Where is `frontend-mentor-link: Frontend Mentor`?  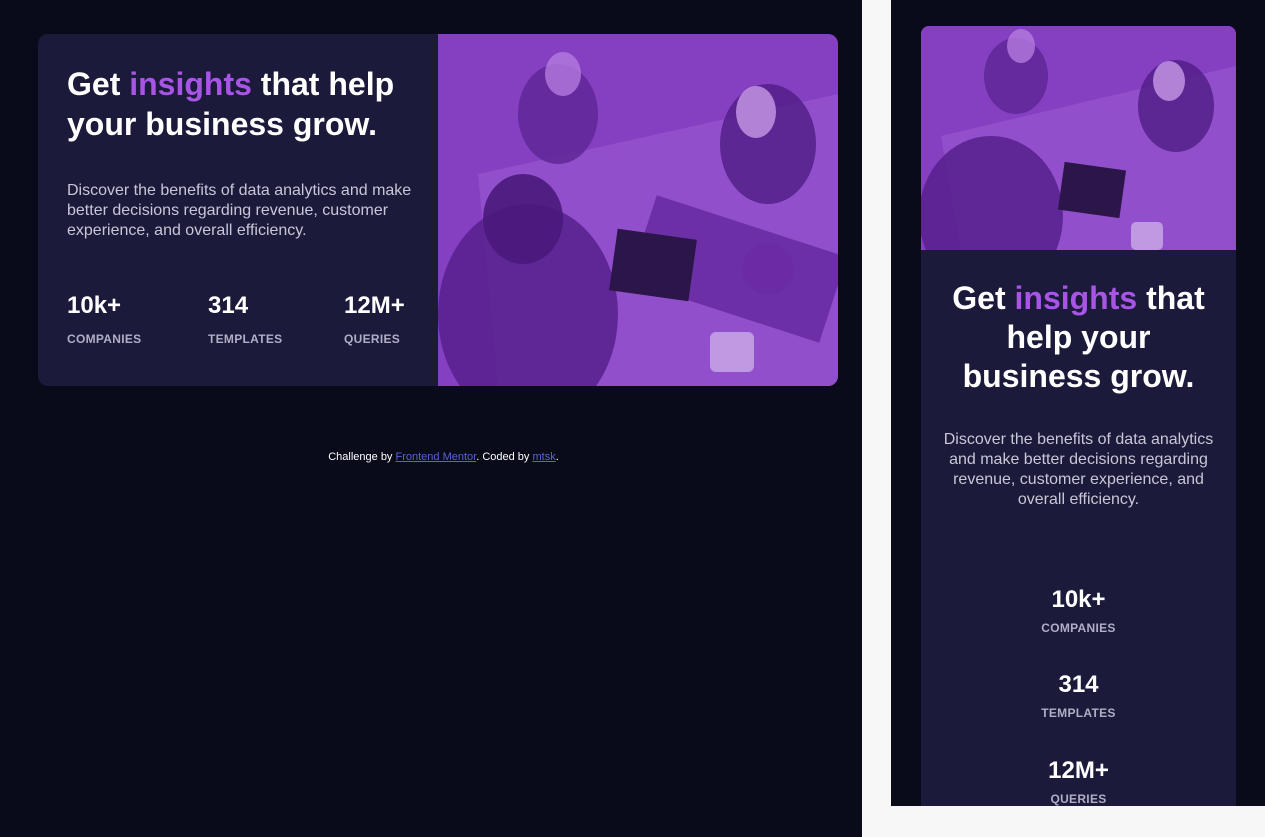
frontend-mentor-link: Frontend Mentor is located at coordinates (436, 457).